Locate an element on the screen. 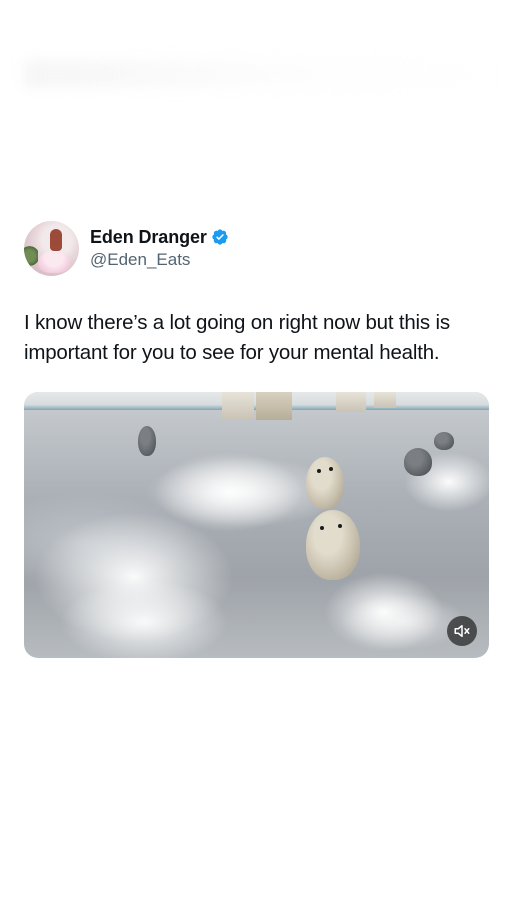 This screenshot has width=512, height=909. avatar-foliage is located at coordinates (31, 255).